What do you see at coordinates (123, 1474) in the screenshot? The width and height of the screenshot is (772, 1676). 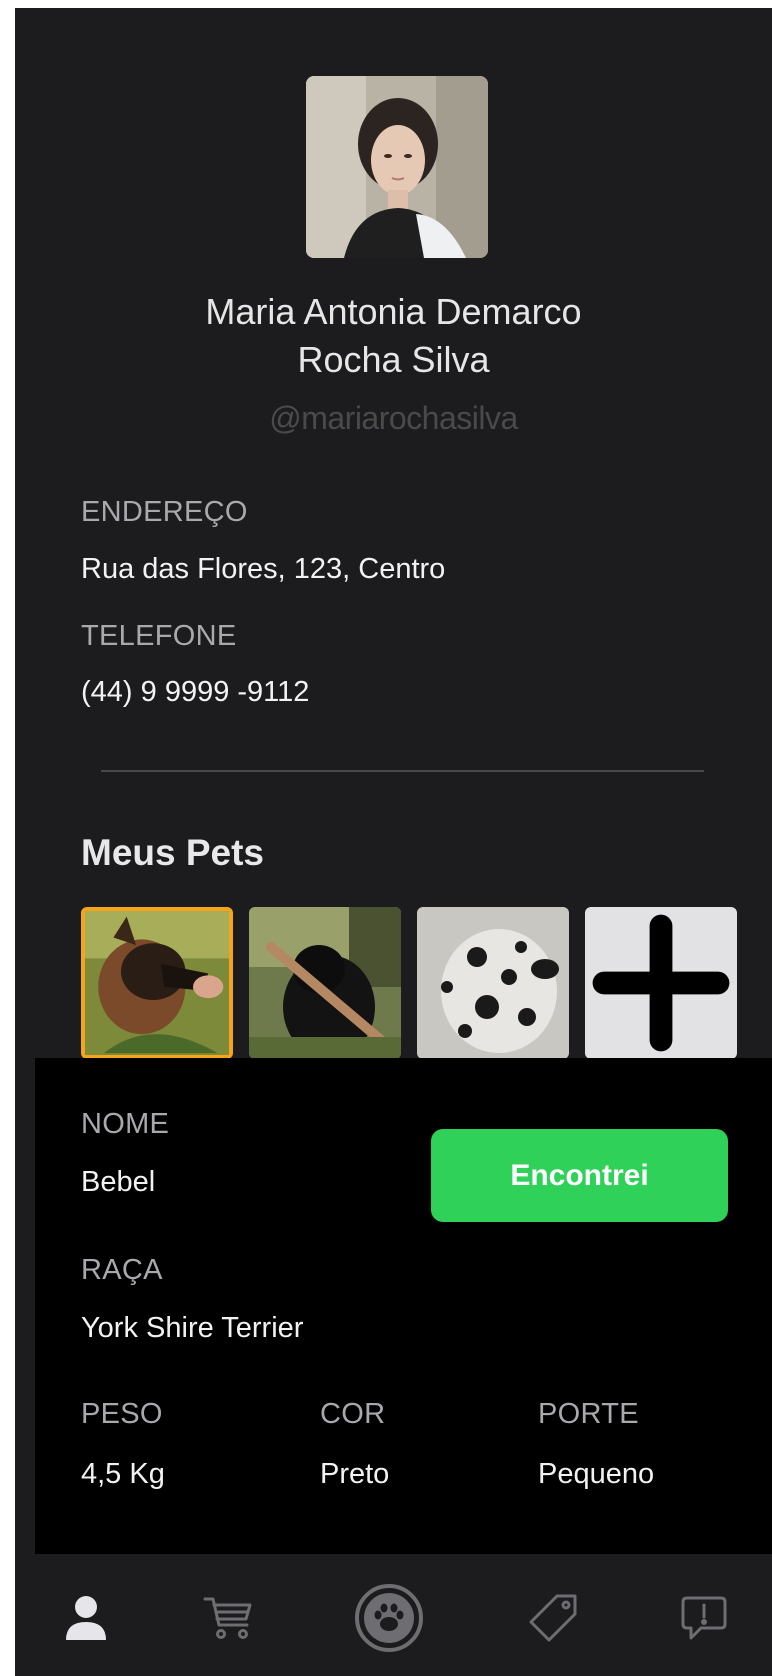 I see `pet-weight-value: 4,5 Kg` at bounding box center [123, 1474].